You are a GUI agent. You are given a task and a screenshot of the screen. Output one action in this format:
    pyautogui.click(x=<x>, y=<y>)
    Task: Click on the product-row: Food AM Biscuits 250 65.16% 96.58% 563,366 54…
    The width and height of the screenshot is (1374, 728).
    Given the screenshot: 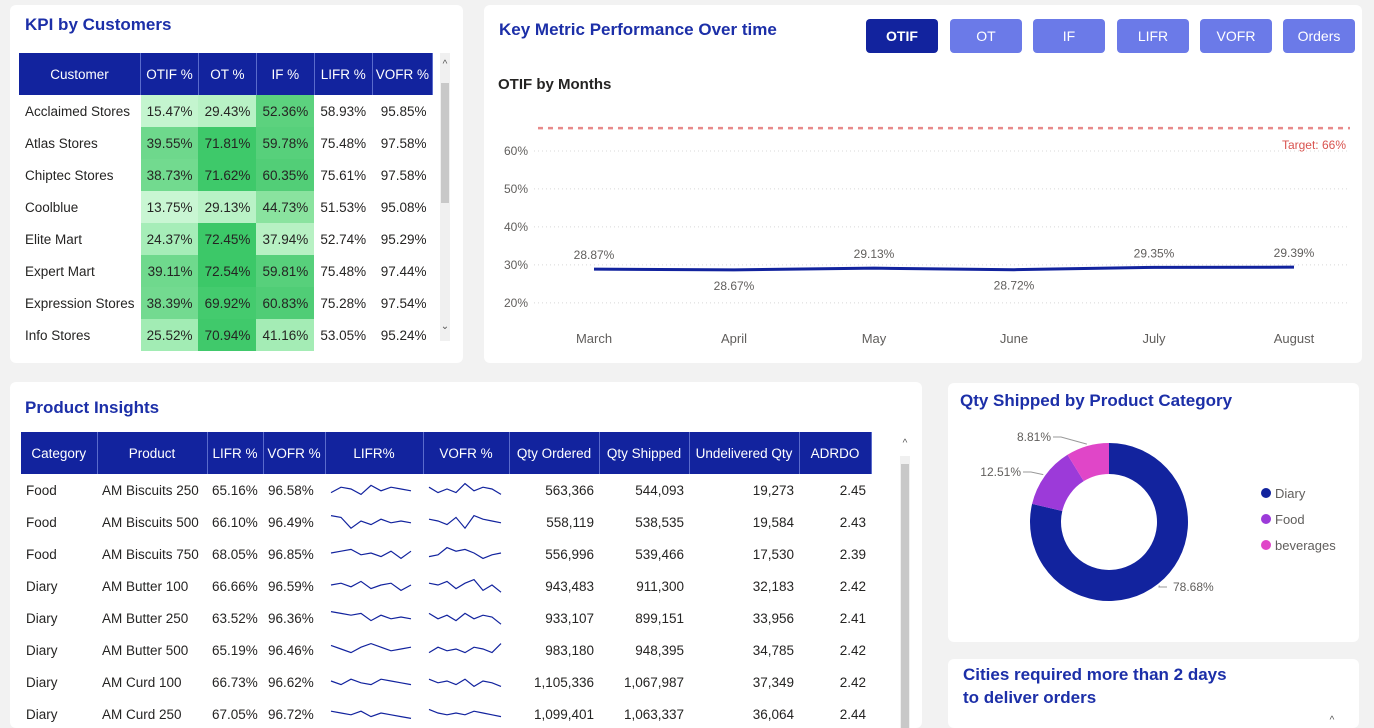 What is the action you would take?
    pyautogui.click(x=446, y=490)
    